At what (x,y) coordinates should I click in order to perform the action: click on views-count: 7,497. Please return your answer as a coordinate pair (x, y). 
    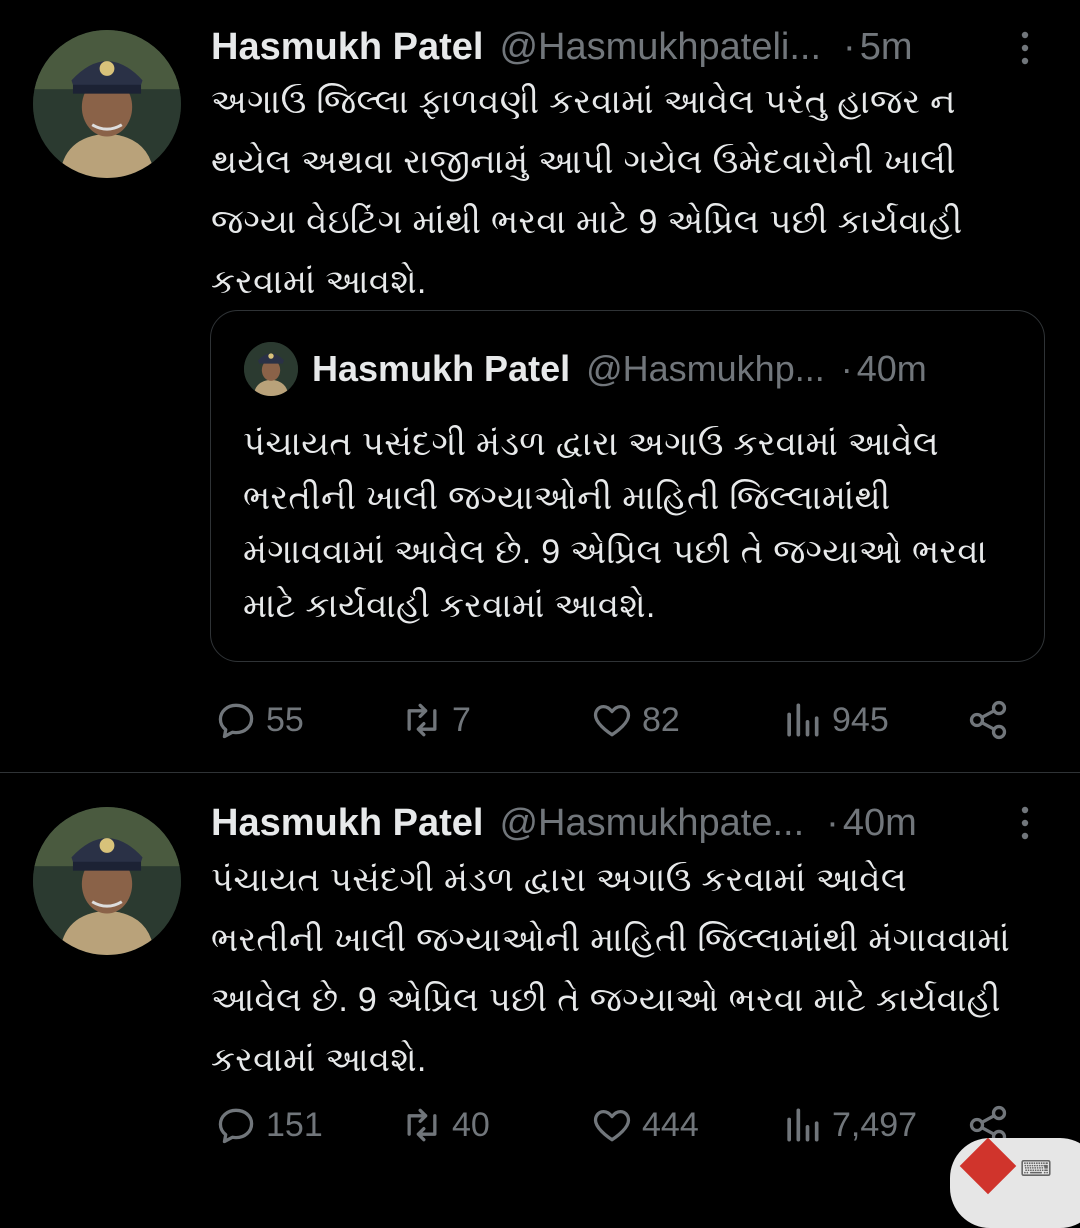
    Looking at the image, I should click on (875, 1124).